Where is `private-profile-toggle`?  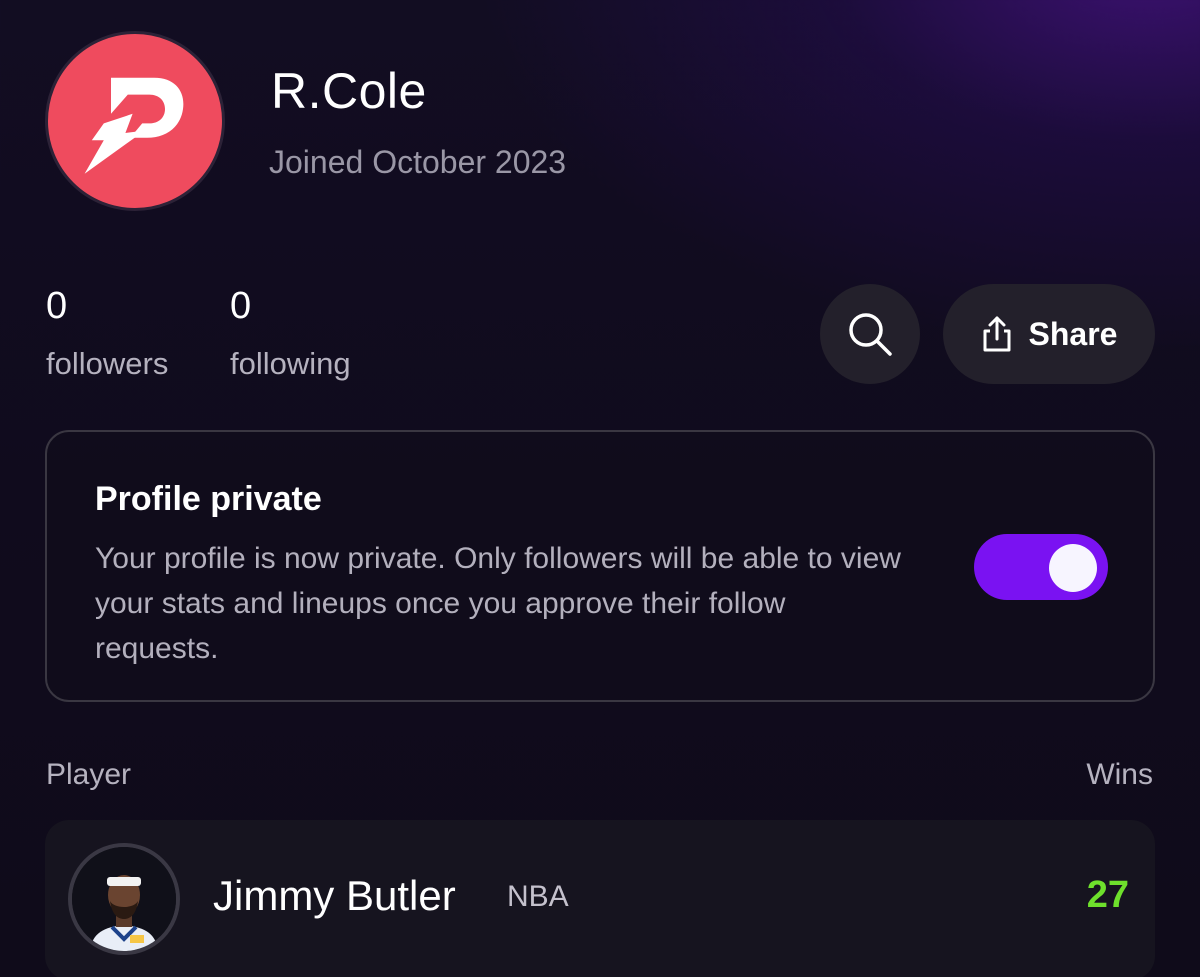
private-profile-toggle is located at coordinates (1041, 567).